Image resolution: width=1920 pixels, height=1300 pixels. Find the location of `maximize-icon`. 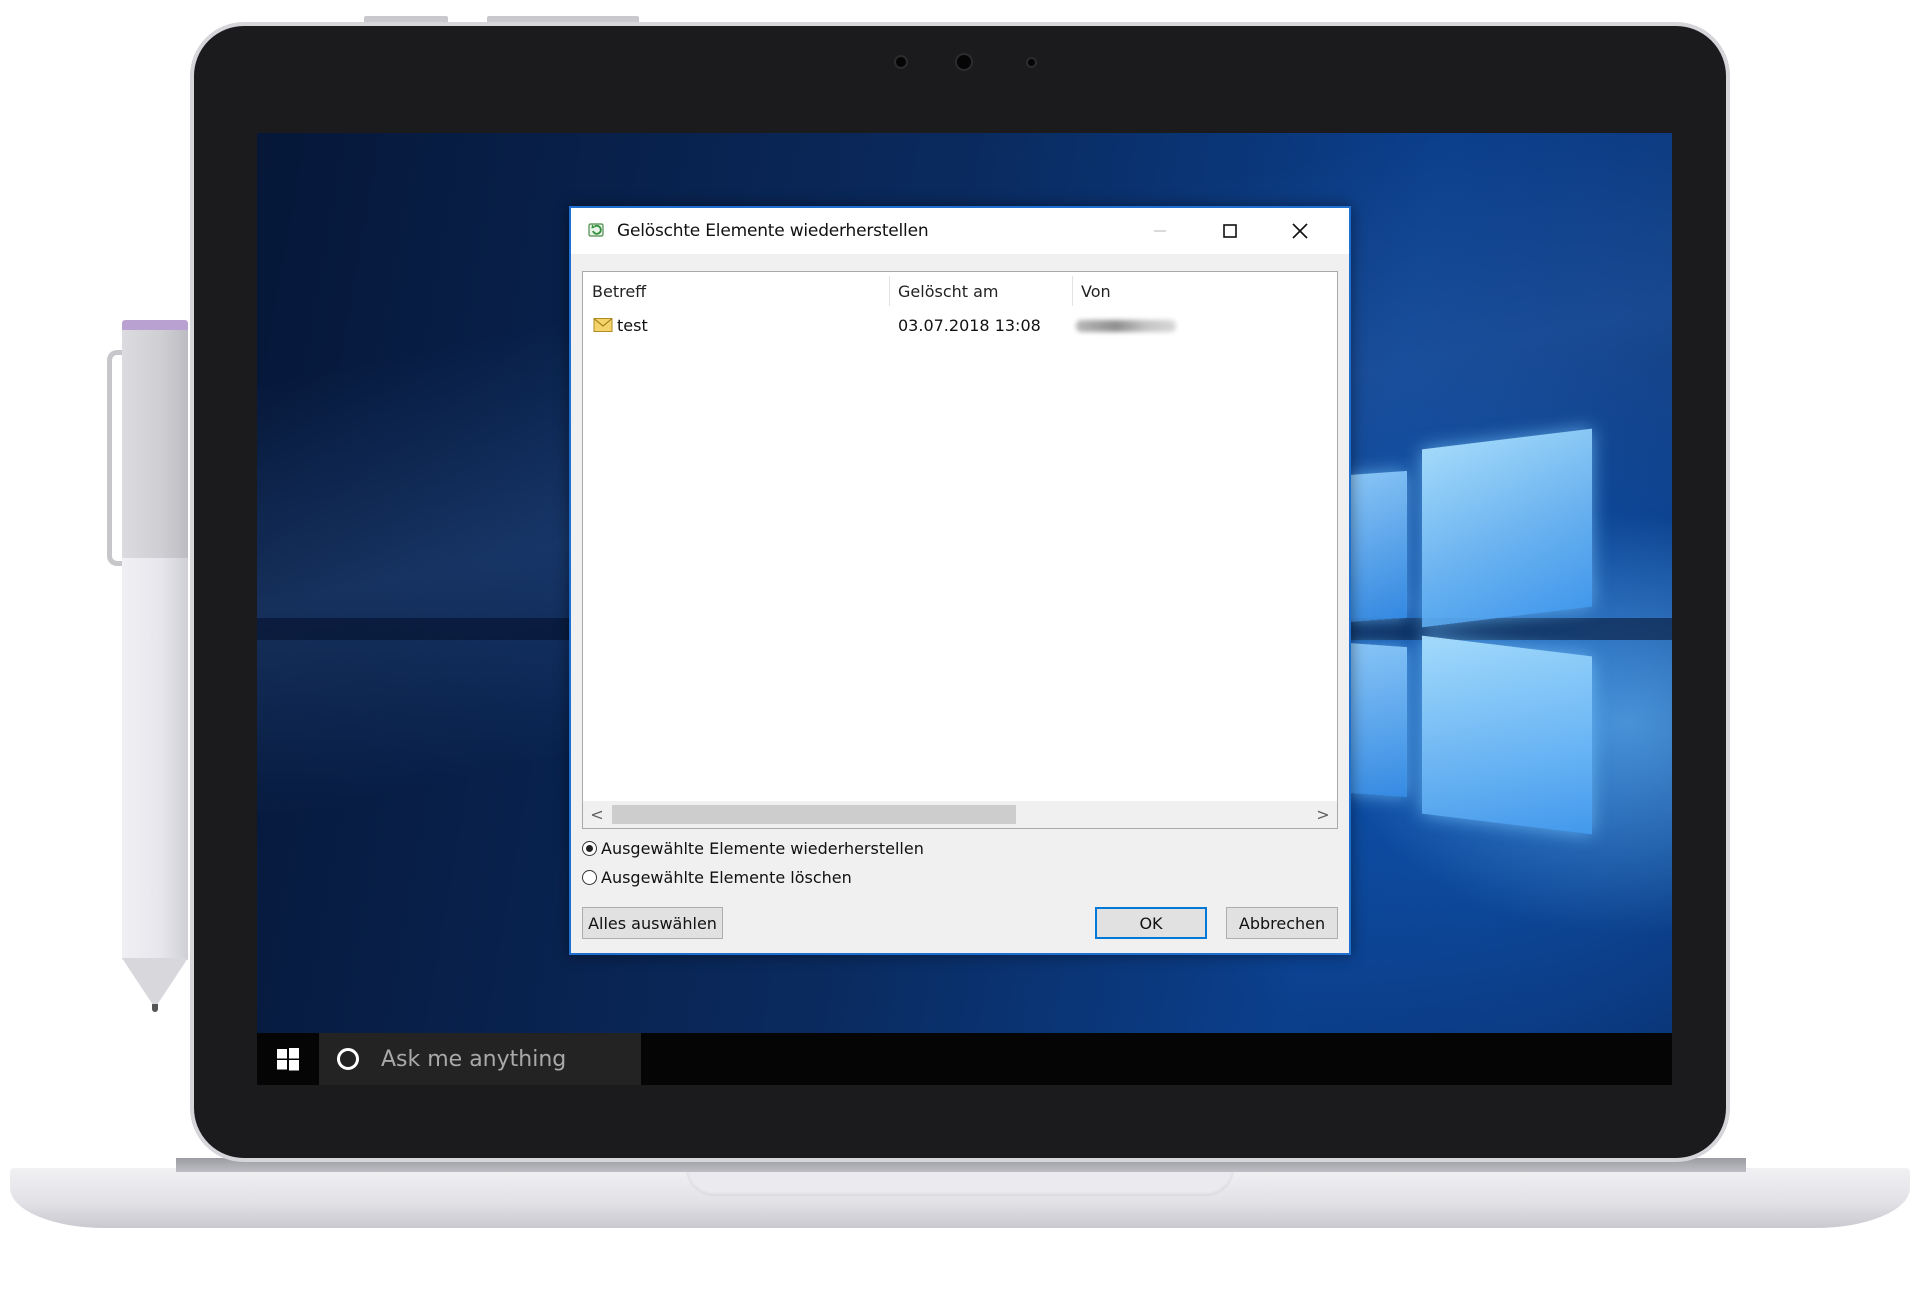

maximize-icon is located at coordinates (1230, 231).